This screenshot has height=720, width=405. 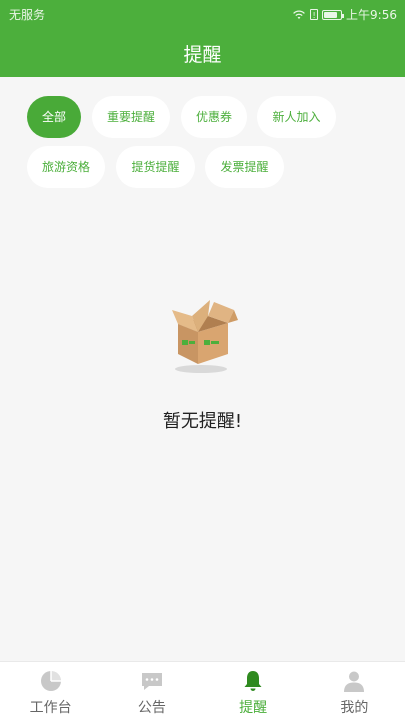 I want to click on empty-state-message: 暂无提醒!, so click(x=202, y=421).